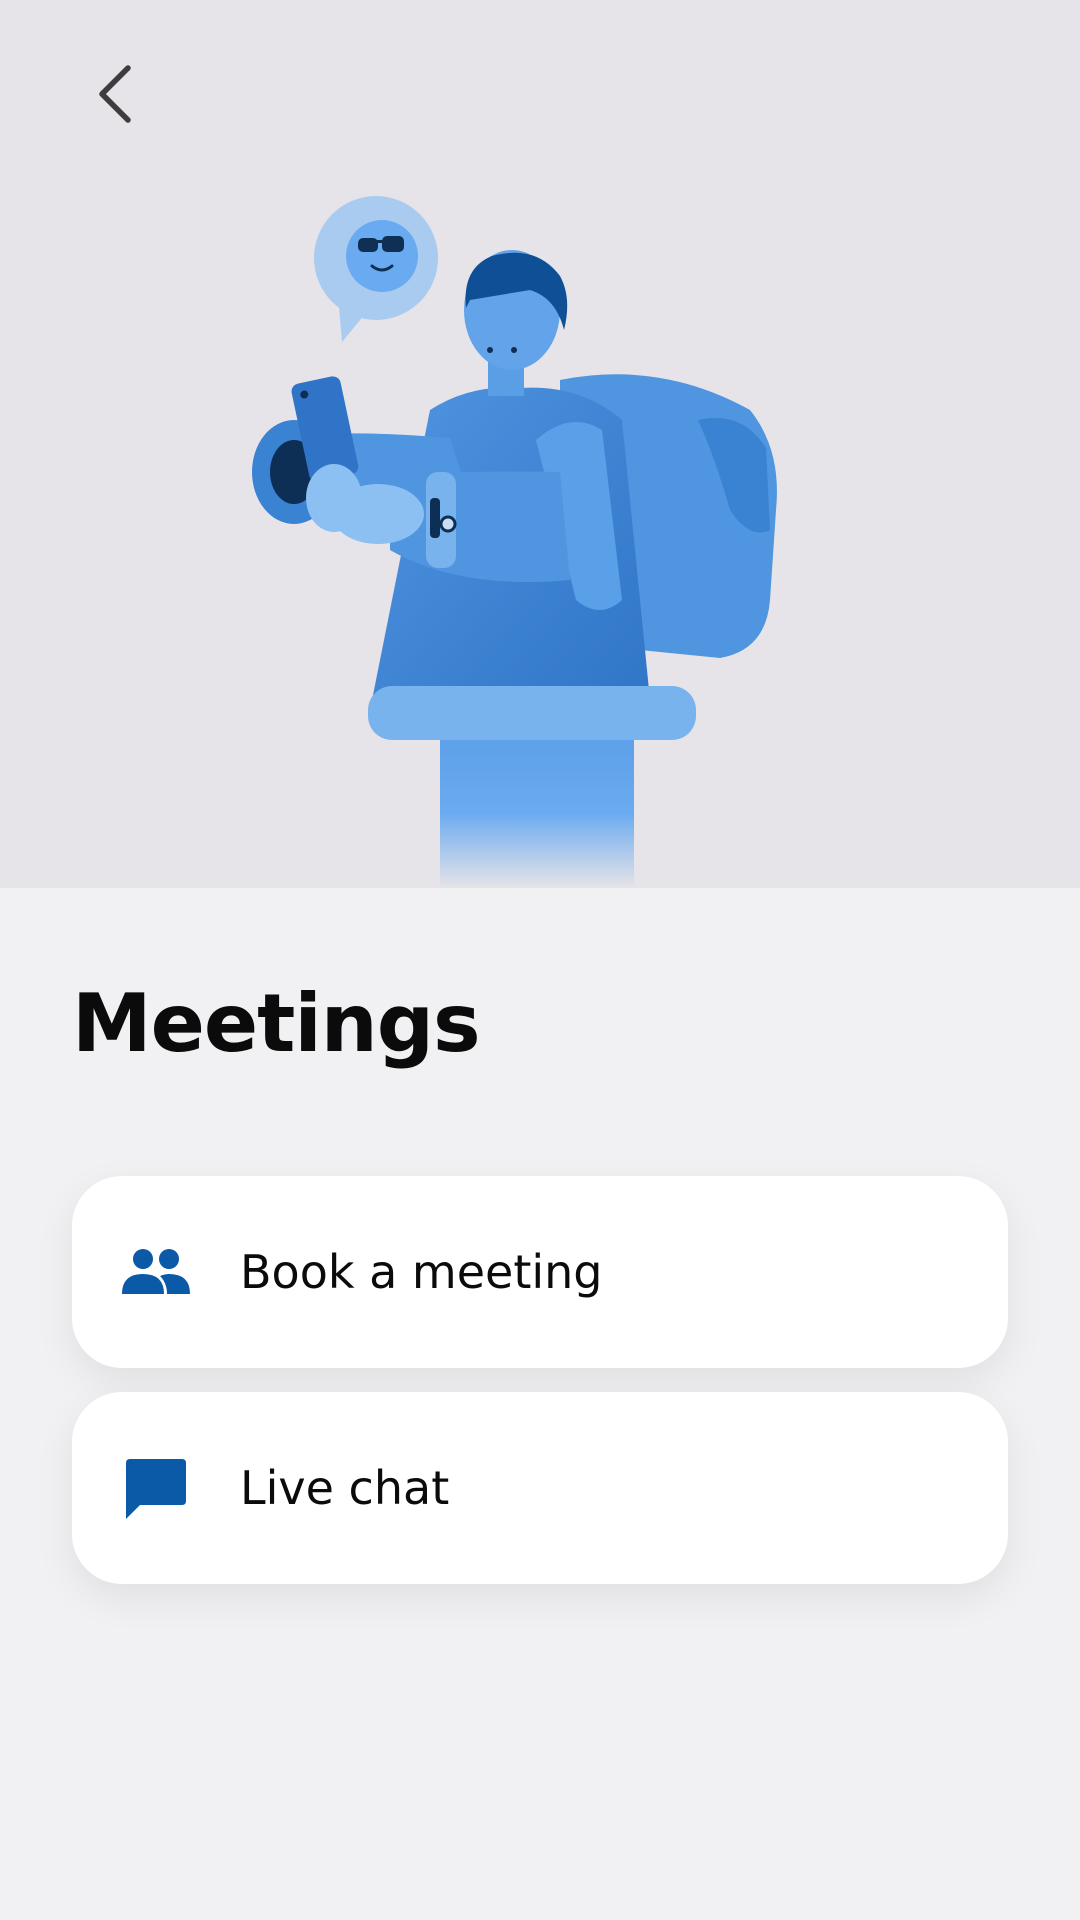  What do you see at coordinates (276, 1023) in the screenshot?
I see `page-title: Meetings` at bounding box center [276, 1023].